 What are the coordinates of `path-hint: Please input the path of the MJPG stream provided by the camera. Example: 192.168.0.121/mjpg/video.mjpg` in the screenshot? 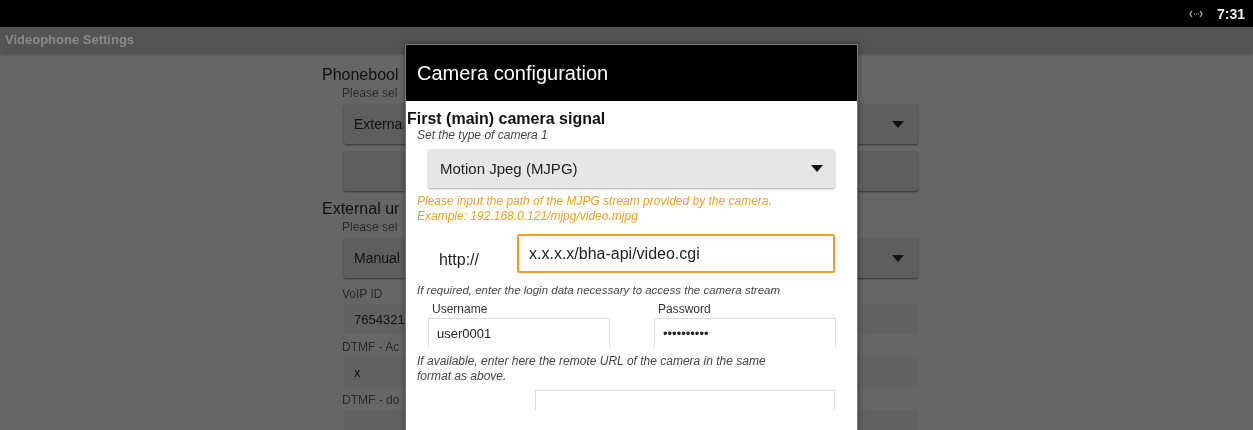 It's located at (595, 209).